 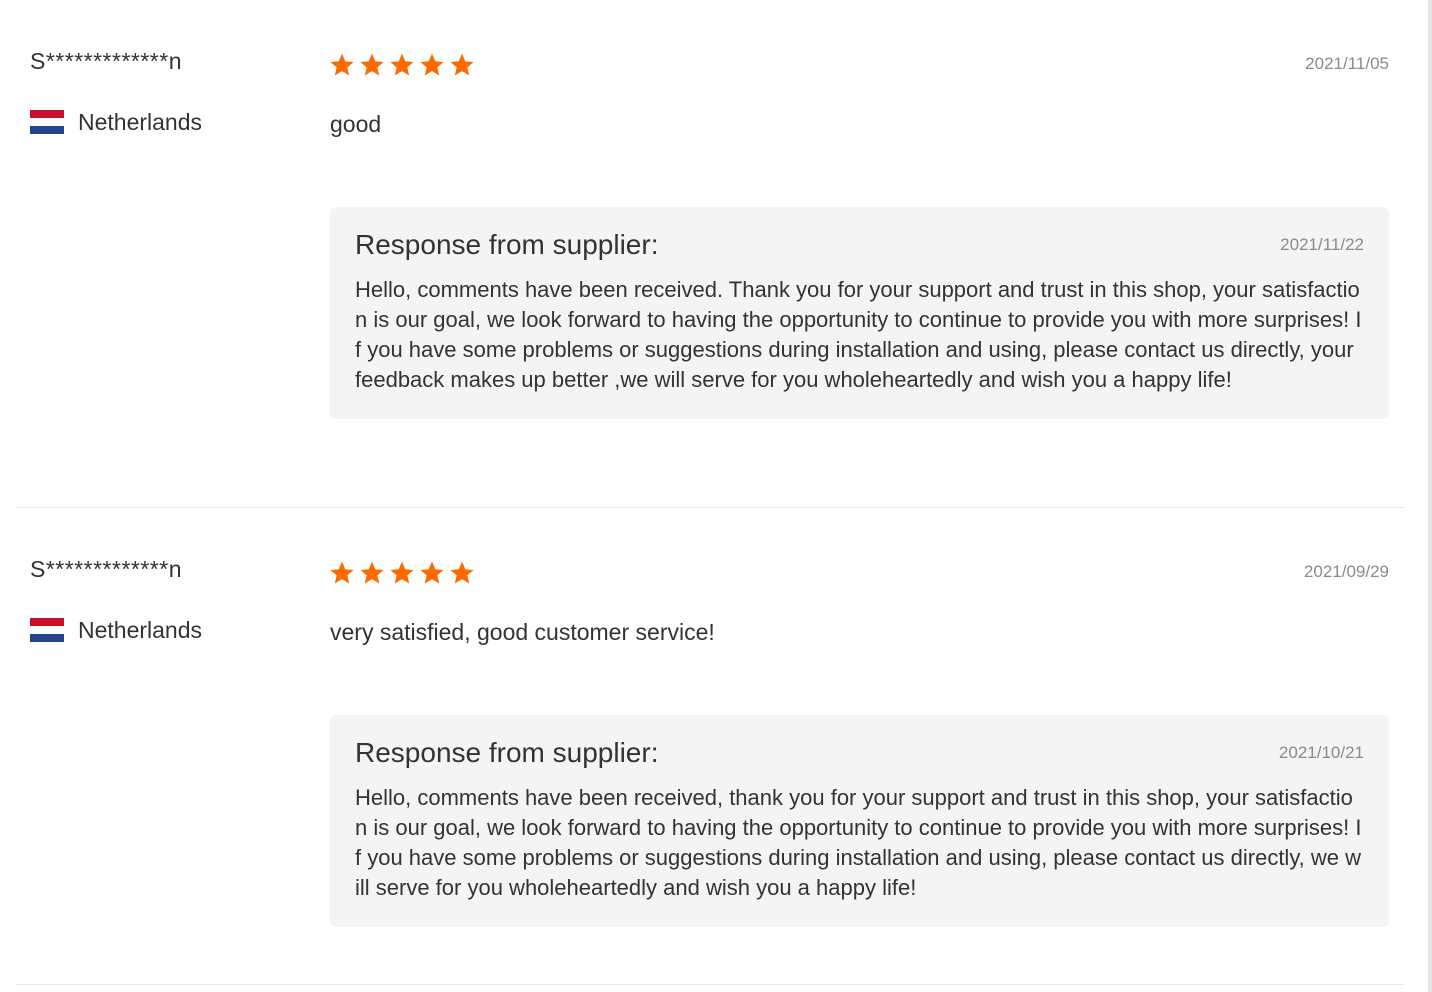 I want to click on scrollbar-track, so click(x=1430, y=496).